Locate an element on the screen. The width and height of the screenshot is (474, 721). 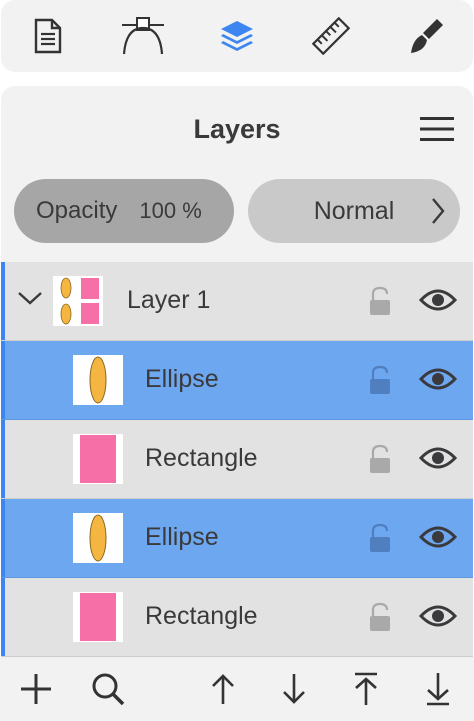
search-layers-button is located at coordinates (108, 689).